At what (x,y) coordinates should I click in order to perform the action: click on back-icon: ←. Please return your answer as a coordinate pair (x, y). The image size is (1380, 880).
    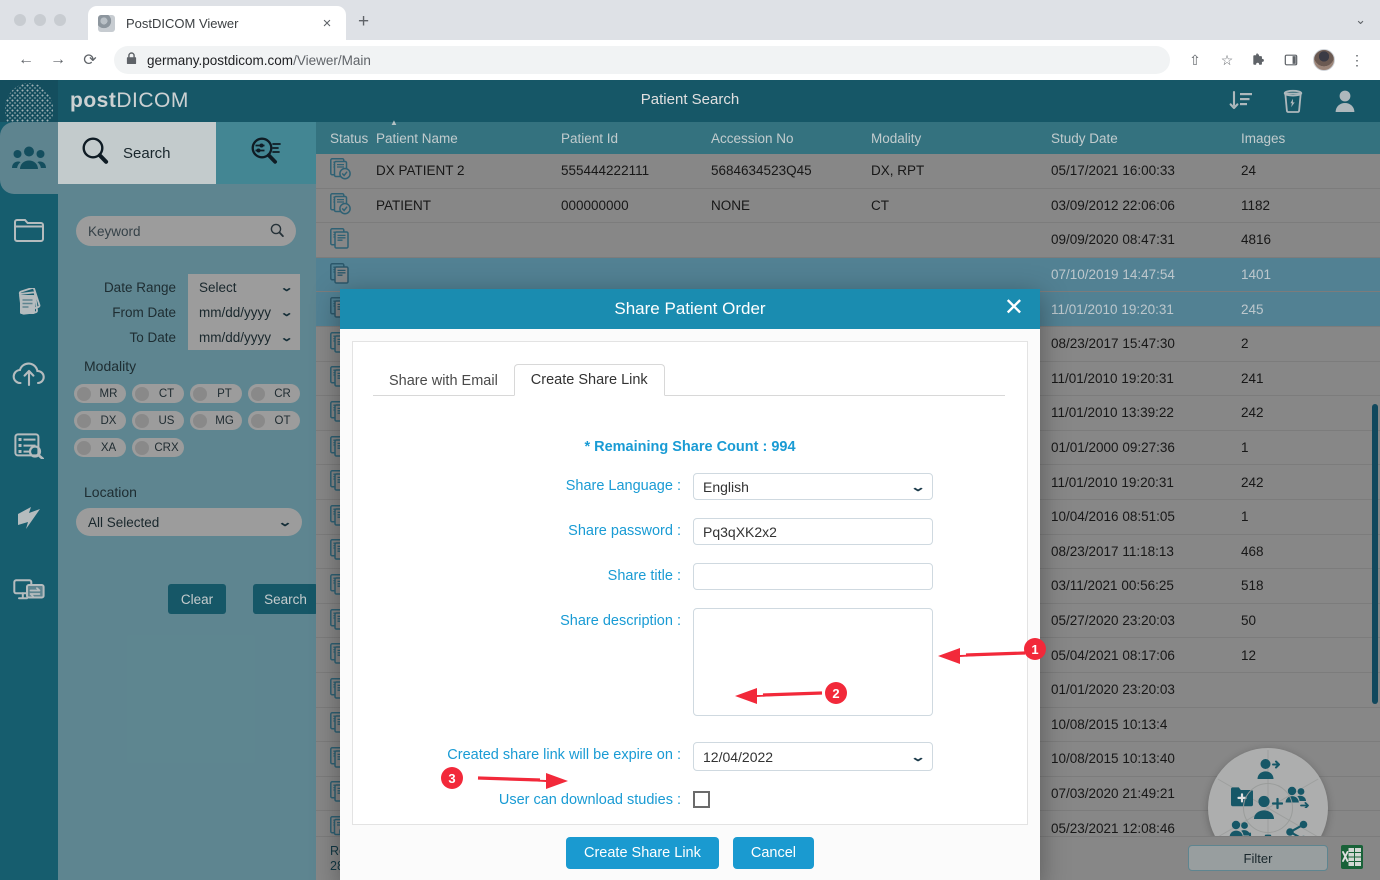
    Looking at the image, I should click on (26, 60).